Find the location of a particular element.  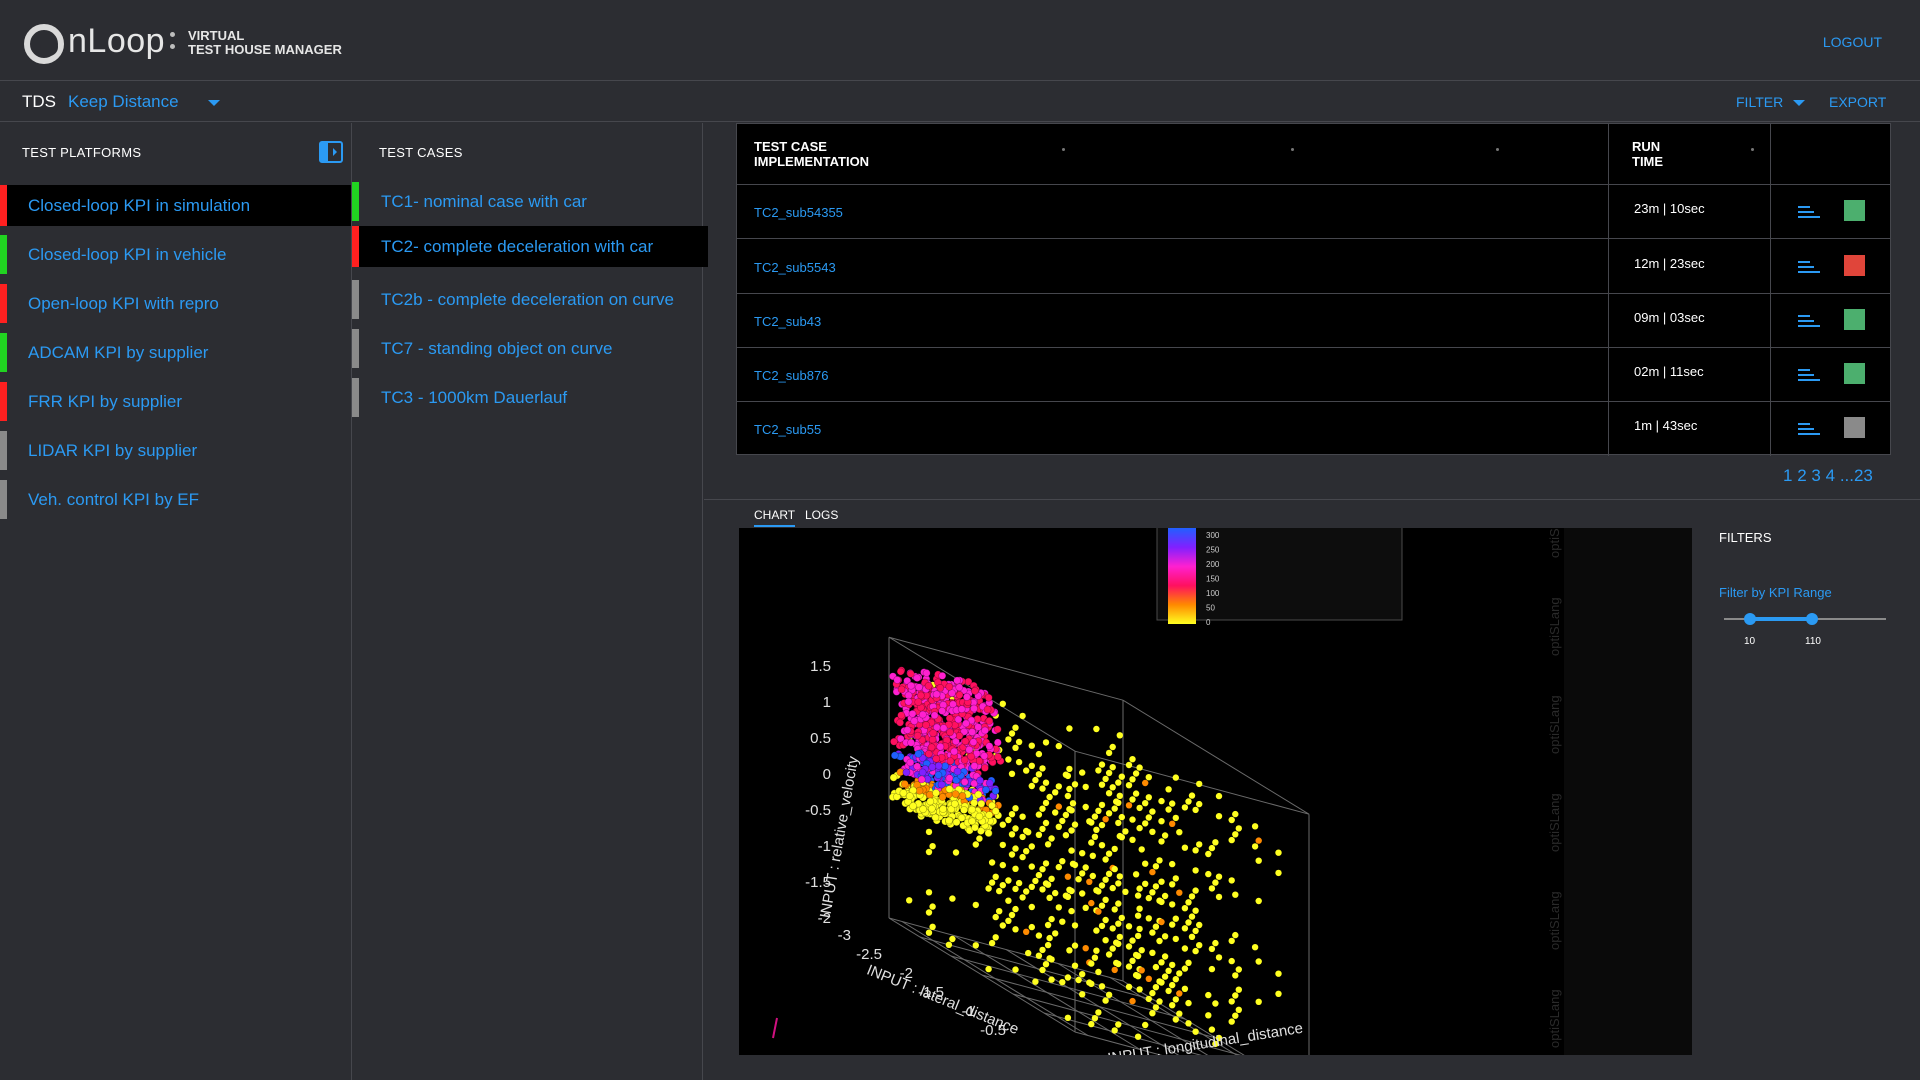

case-label: TC2b - complete deceleration on curve is located at coordinates (527, 299).